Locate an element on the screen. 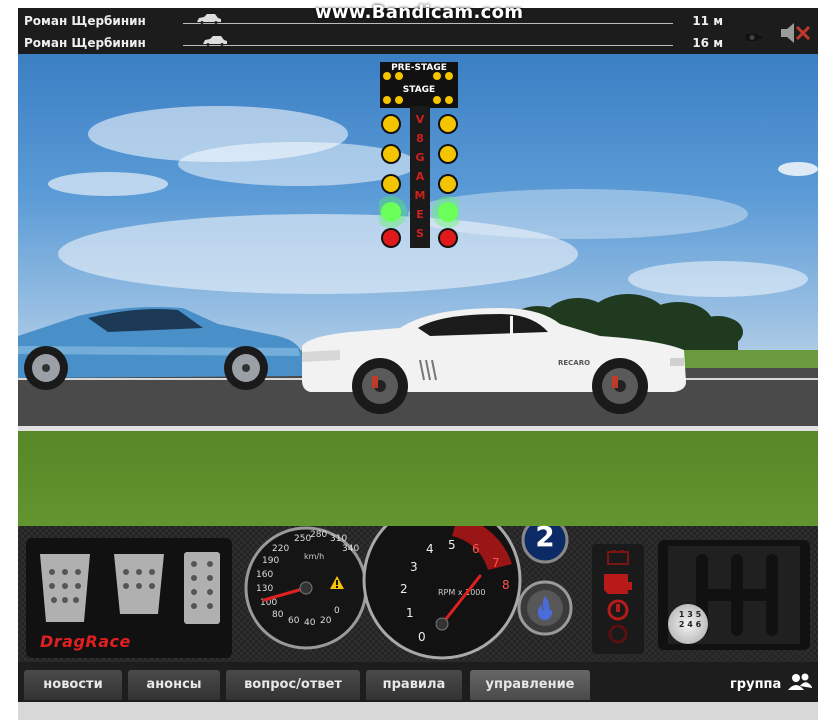  tab-faq: вопрос/ответ is located at coordinates (293, 685).